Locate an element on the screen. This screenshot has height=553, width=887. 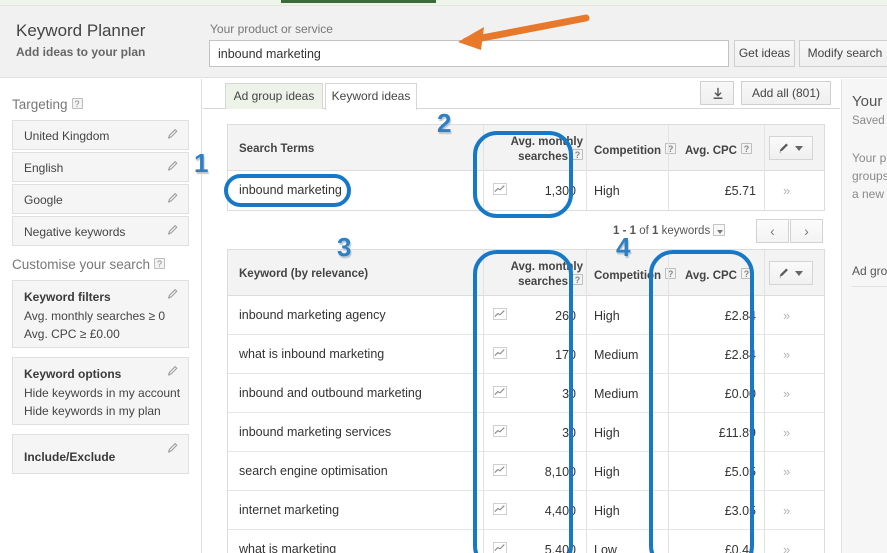
cell-avg-monthly-searches: 260 is located at coordinates (565, 316).